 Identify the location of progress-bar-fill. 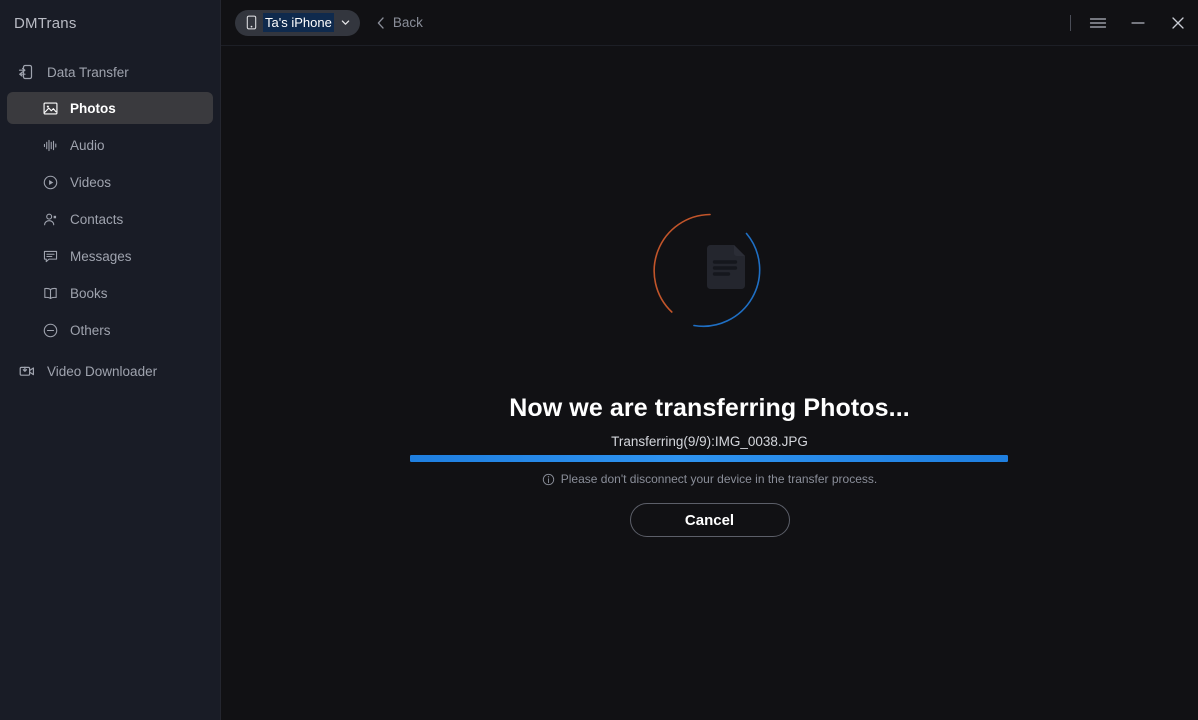
(709, 458).